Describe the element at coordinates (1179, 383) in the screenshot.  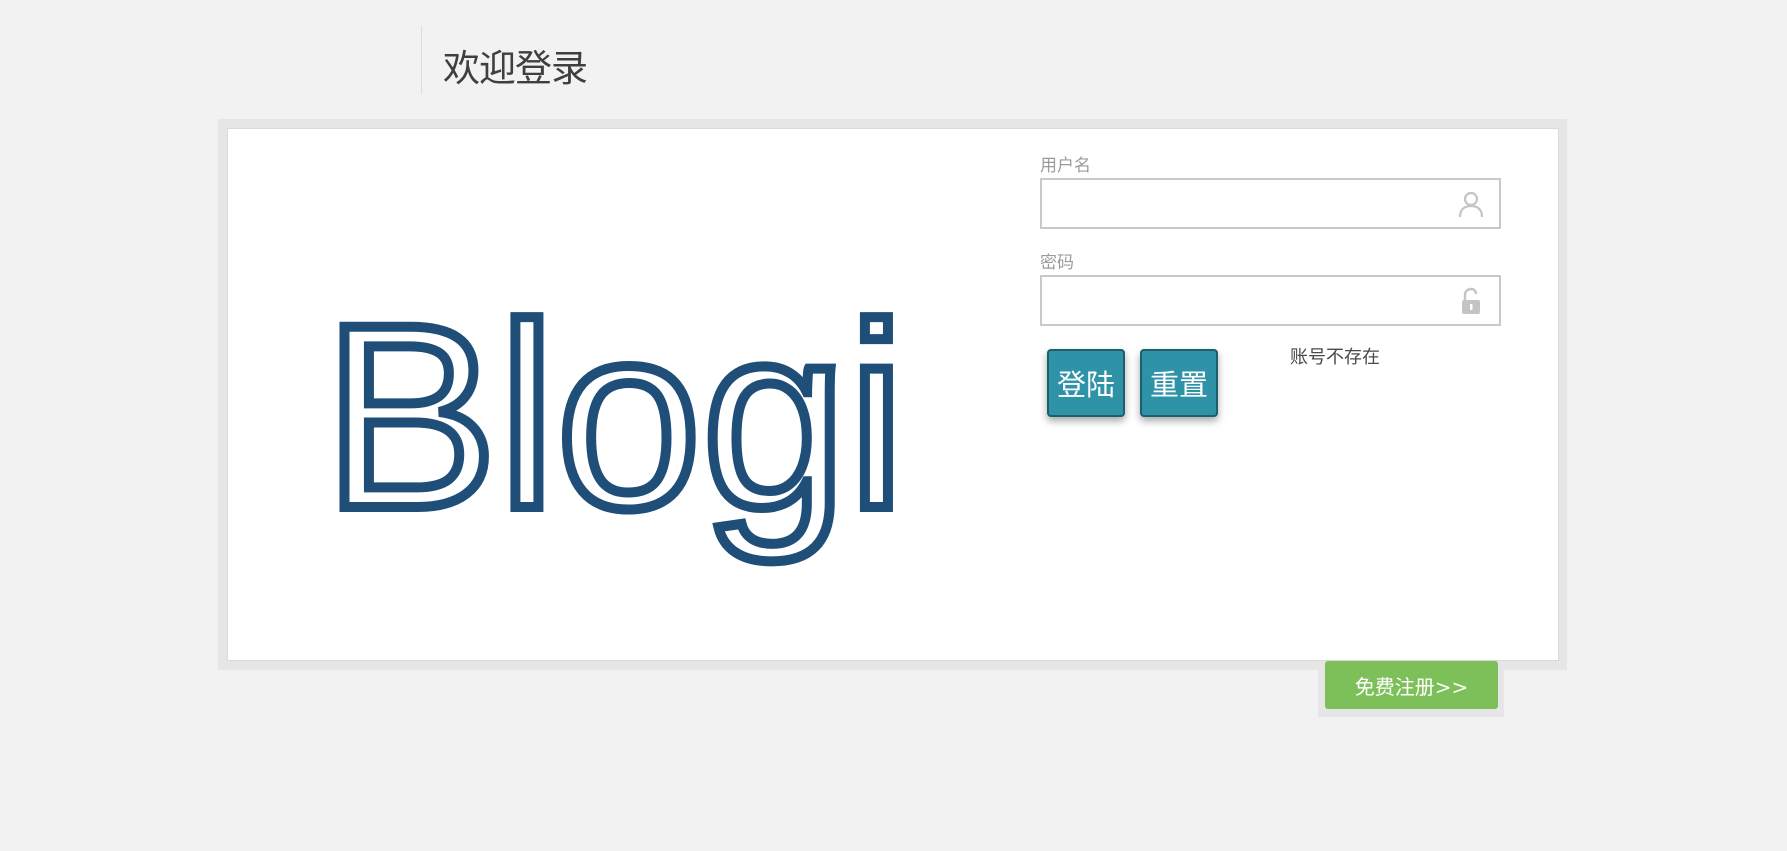
I see `reset-button: 重置` at that location.